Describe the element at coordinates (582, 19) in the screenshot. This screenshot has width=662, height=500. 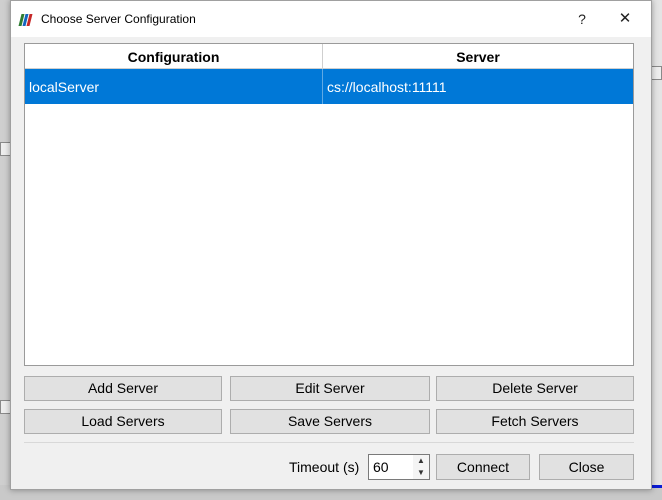
I see `help-button: ?` at that location.